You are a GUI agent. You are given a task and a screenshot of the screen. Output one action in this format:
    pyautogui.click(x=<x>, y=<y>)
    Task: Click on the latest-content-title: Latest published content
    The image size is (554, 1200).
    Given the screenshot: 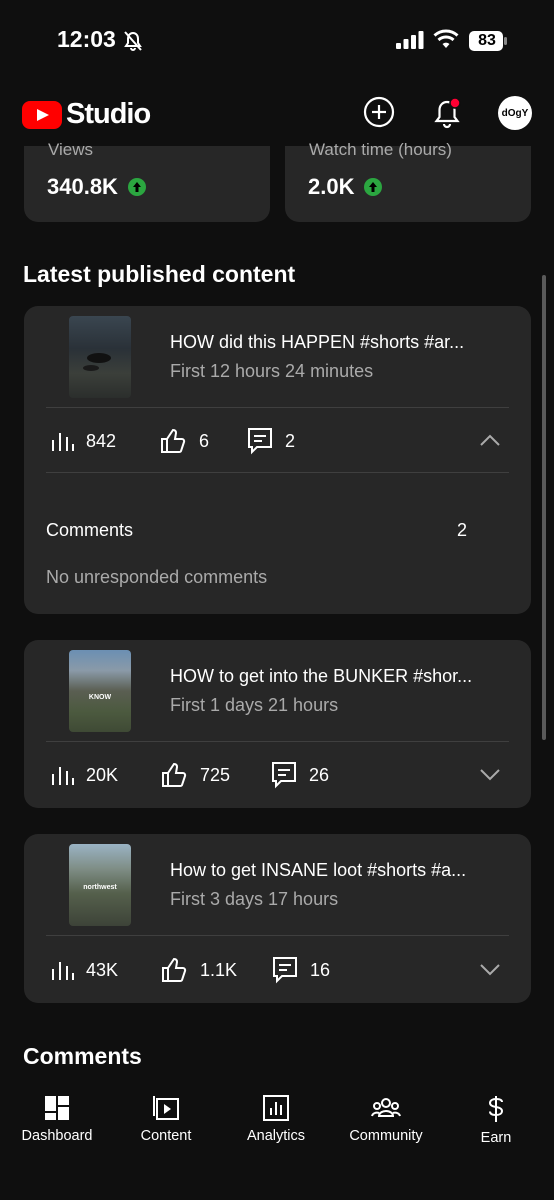 What is the action you would take?
    pyautogui.click(x=159, y=274)
    